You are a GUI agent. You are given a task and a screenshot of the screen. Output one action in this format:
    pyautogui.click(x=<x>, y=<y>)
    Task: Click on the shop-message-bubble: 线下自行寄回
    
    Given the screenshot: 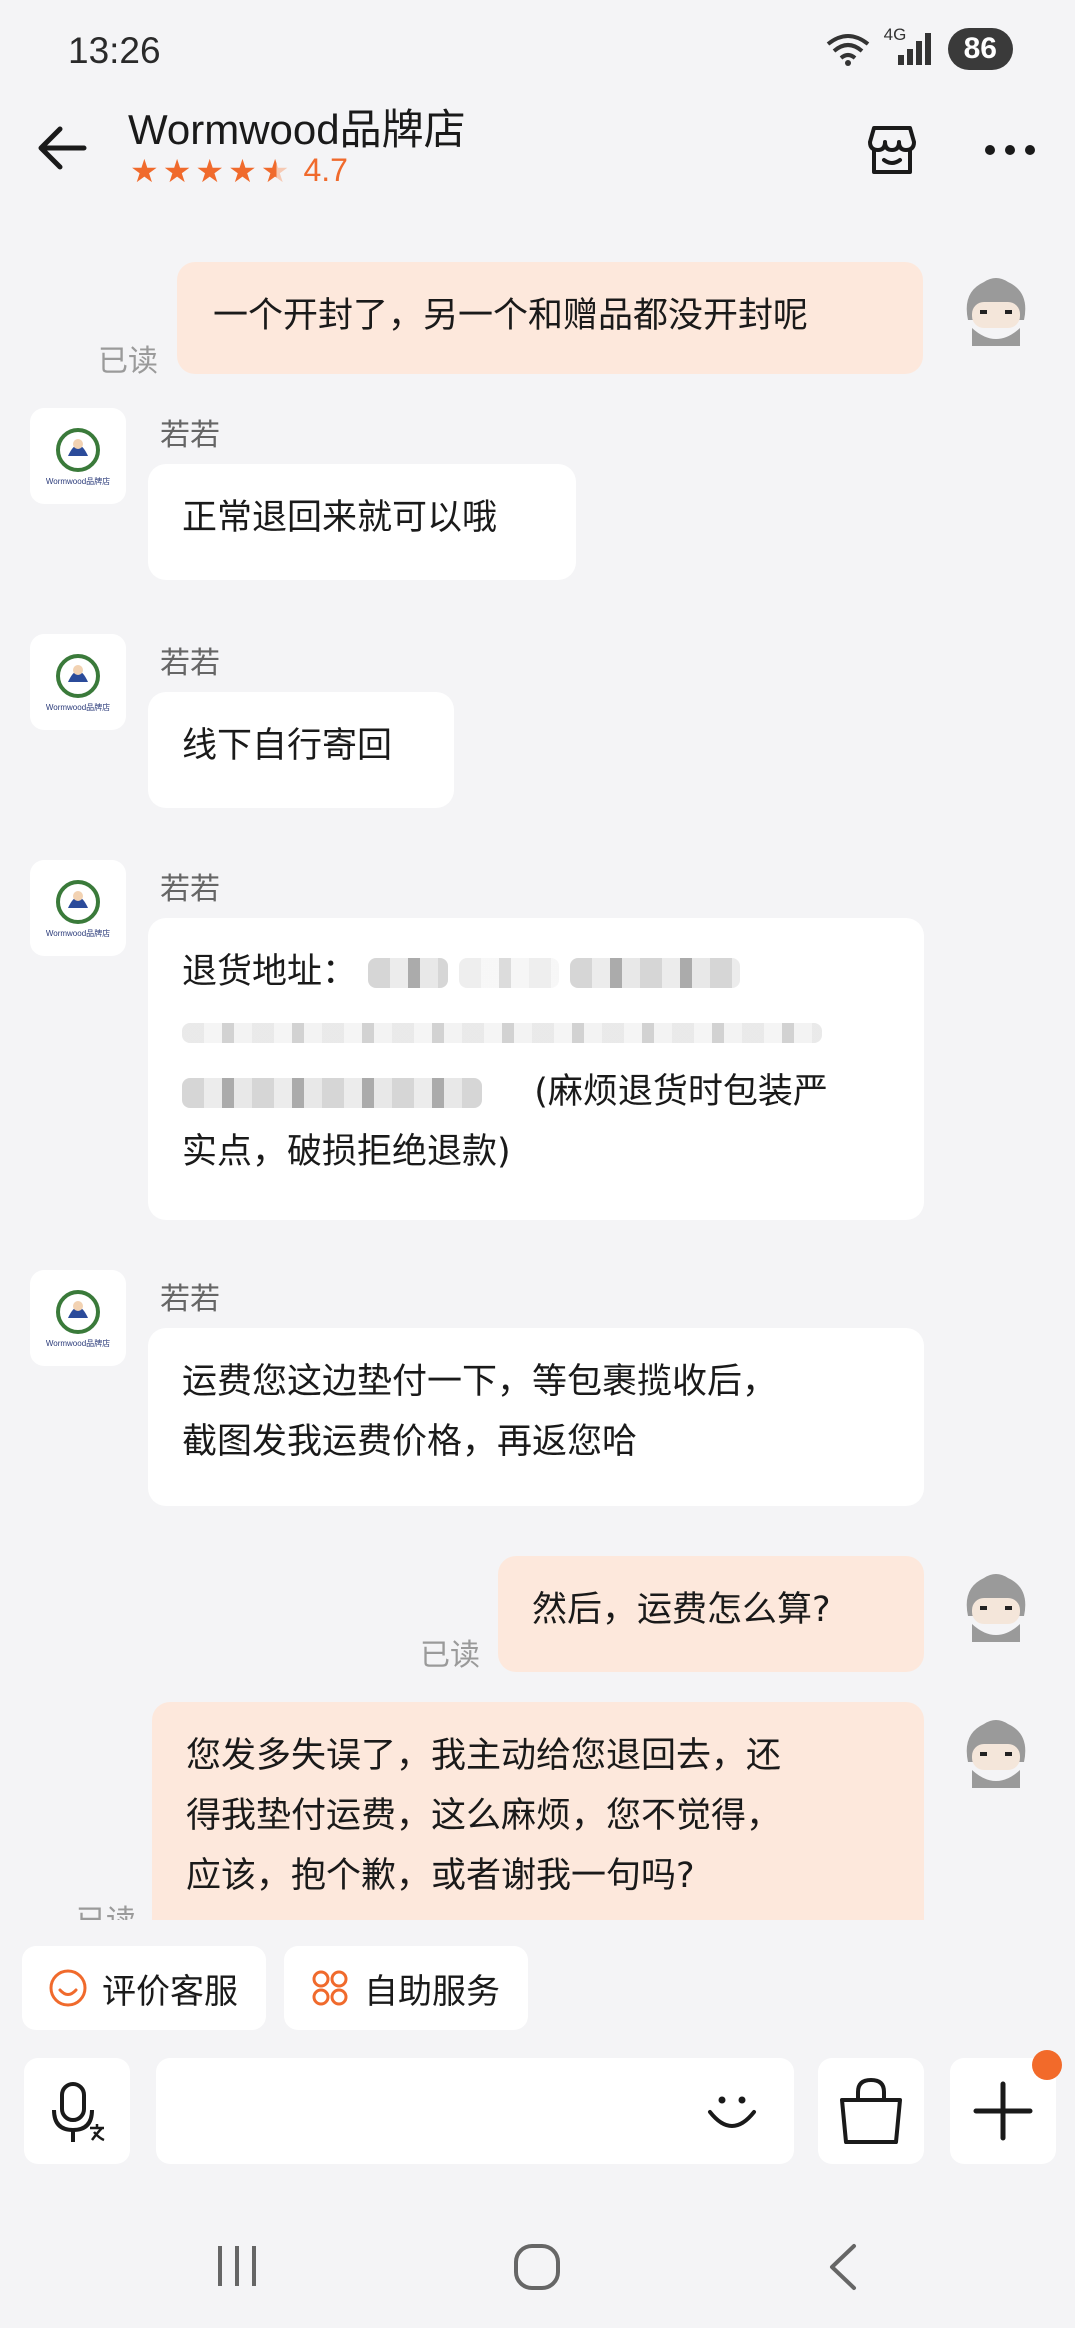 What is the action you would take?
    pyautogui.click(x=301, y=750)
    